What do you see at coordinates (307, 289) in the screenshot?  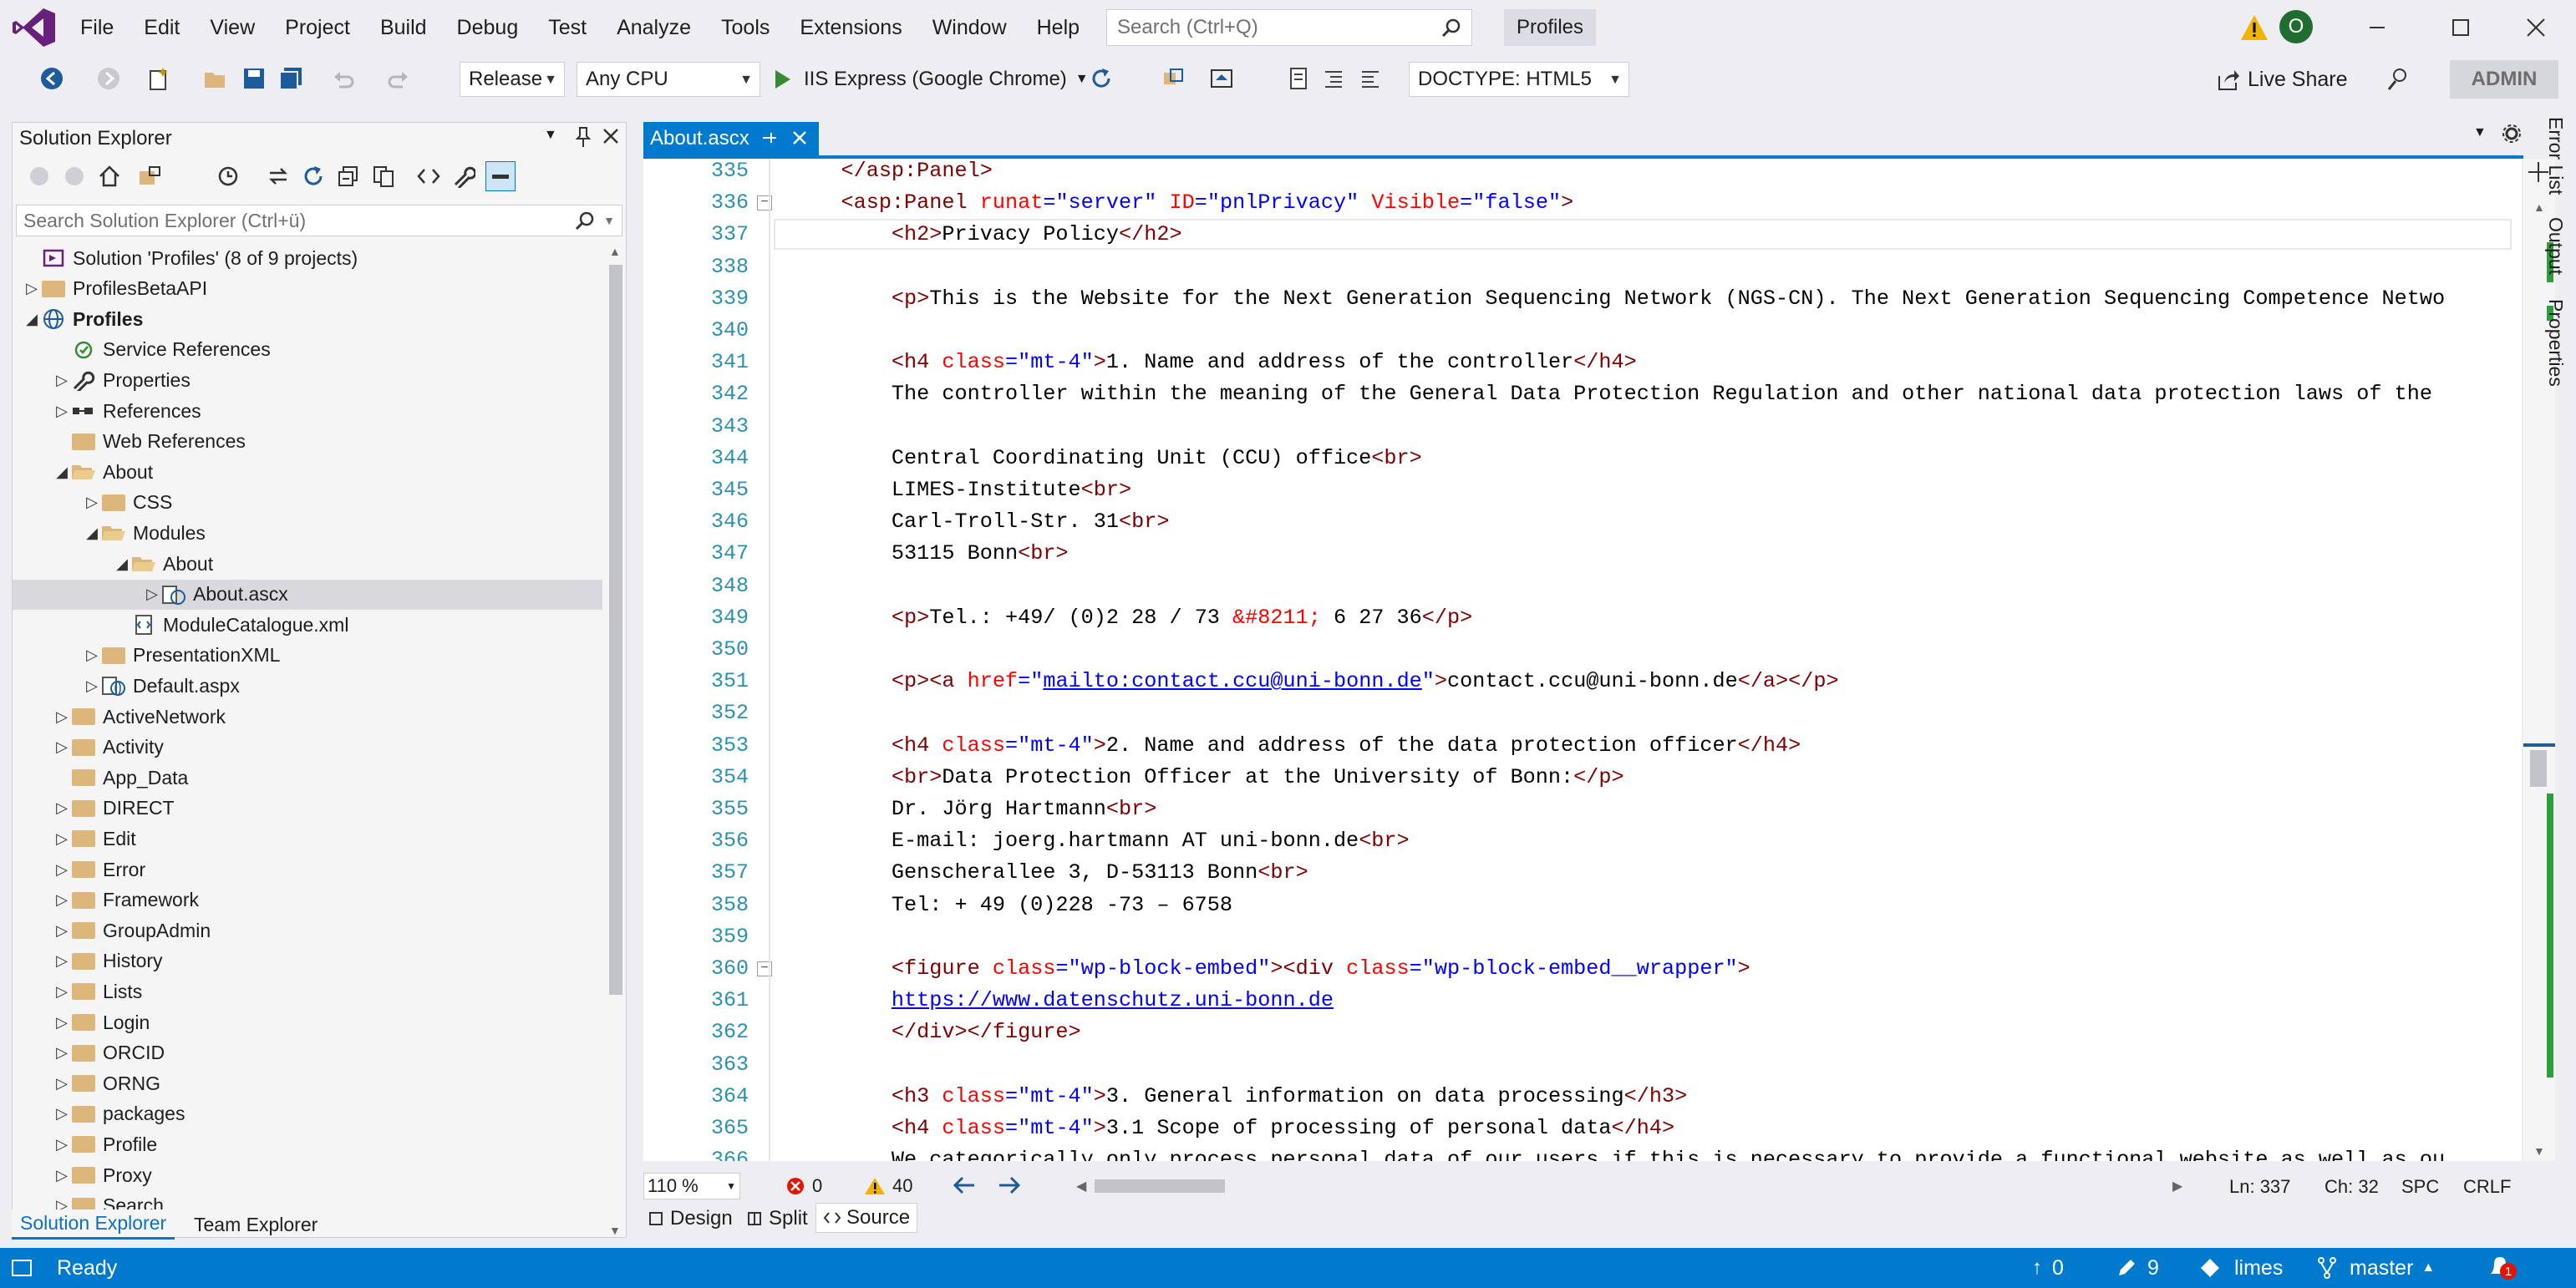 I see `tree-item: ▷ ProfilesBetaAPI` at bounding box center [307, 289].